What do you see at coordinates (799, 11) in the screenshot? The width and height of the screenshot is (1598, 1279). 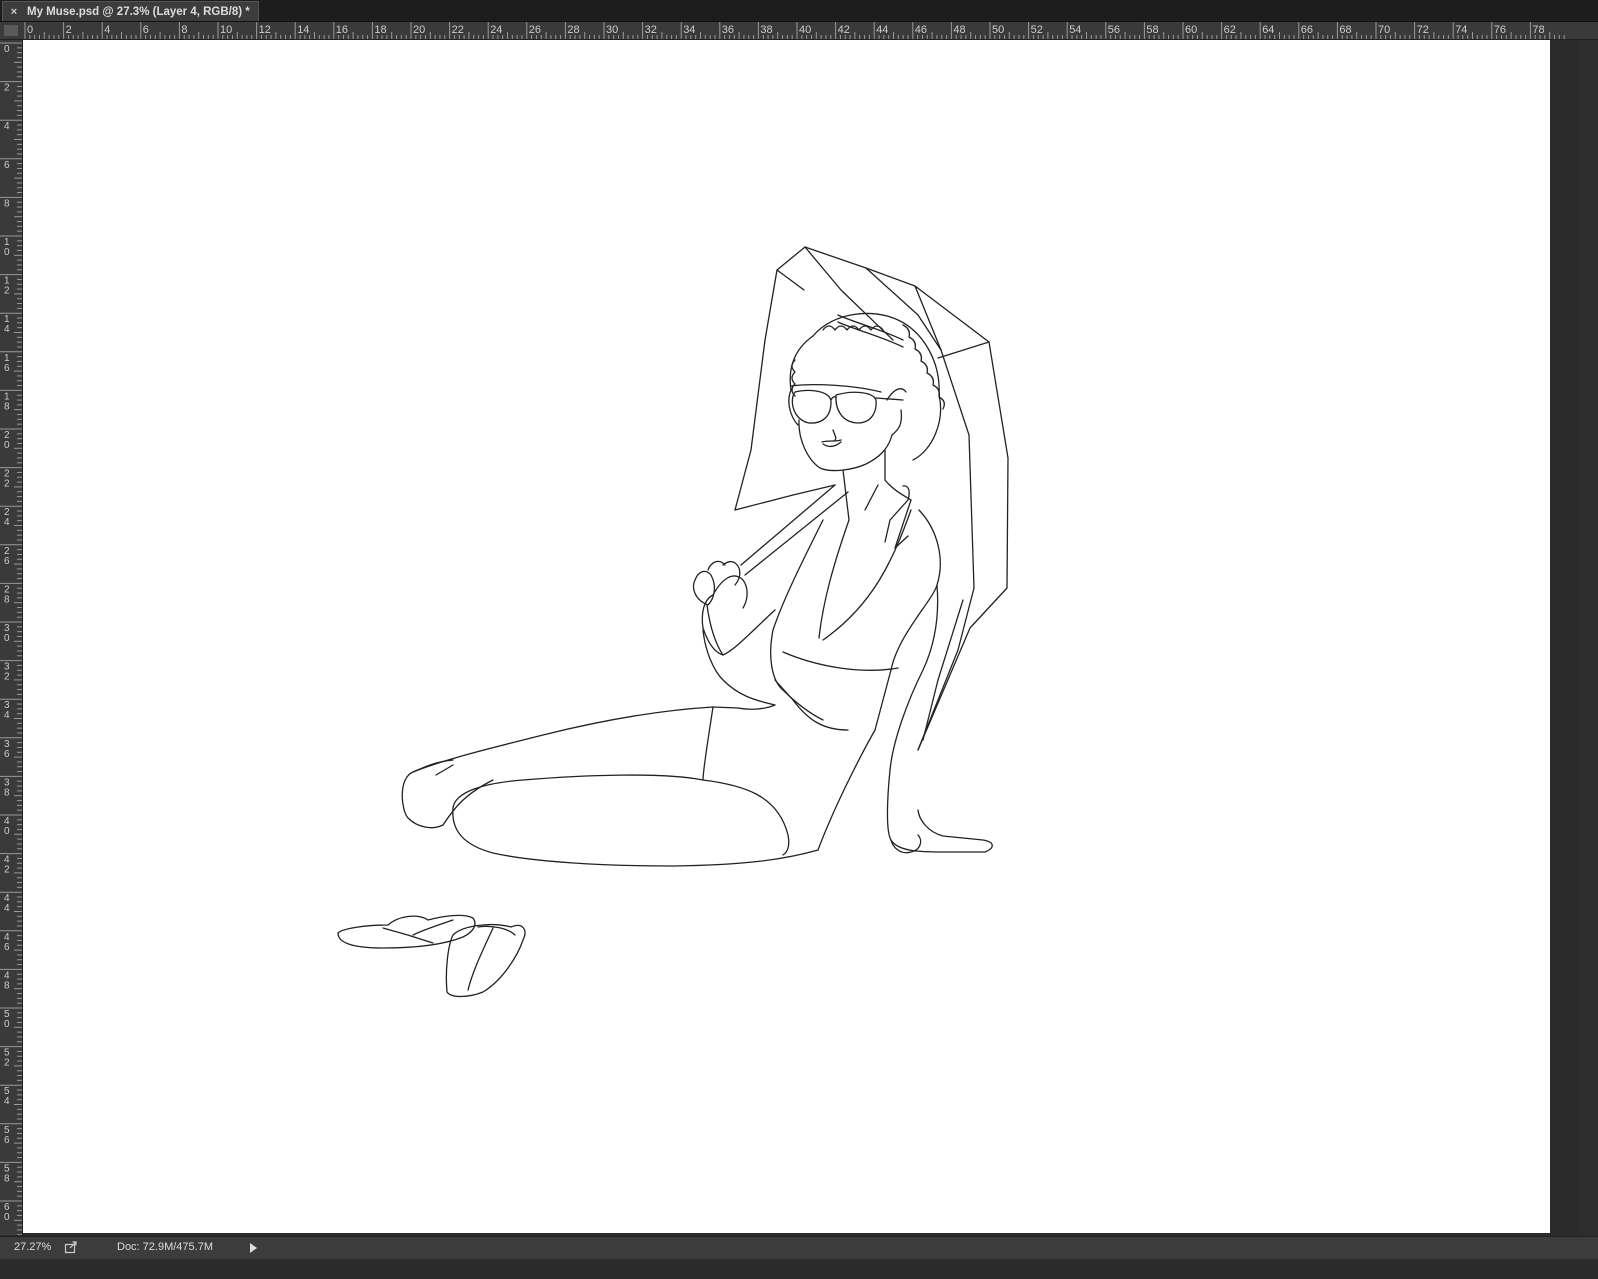 I see `document-tab-bar: × My Muse.psd @ 27.3% (Layer 4, RGB/8) *` at bounding box center [799, 11].